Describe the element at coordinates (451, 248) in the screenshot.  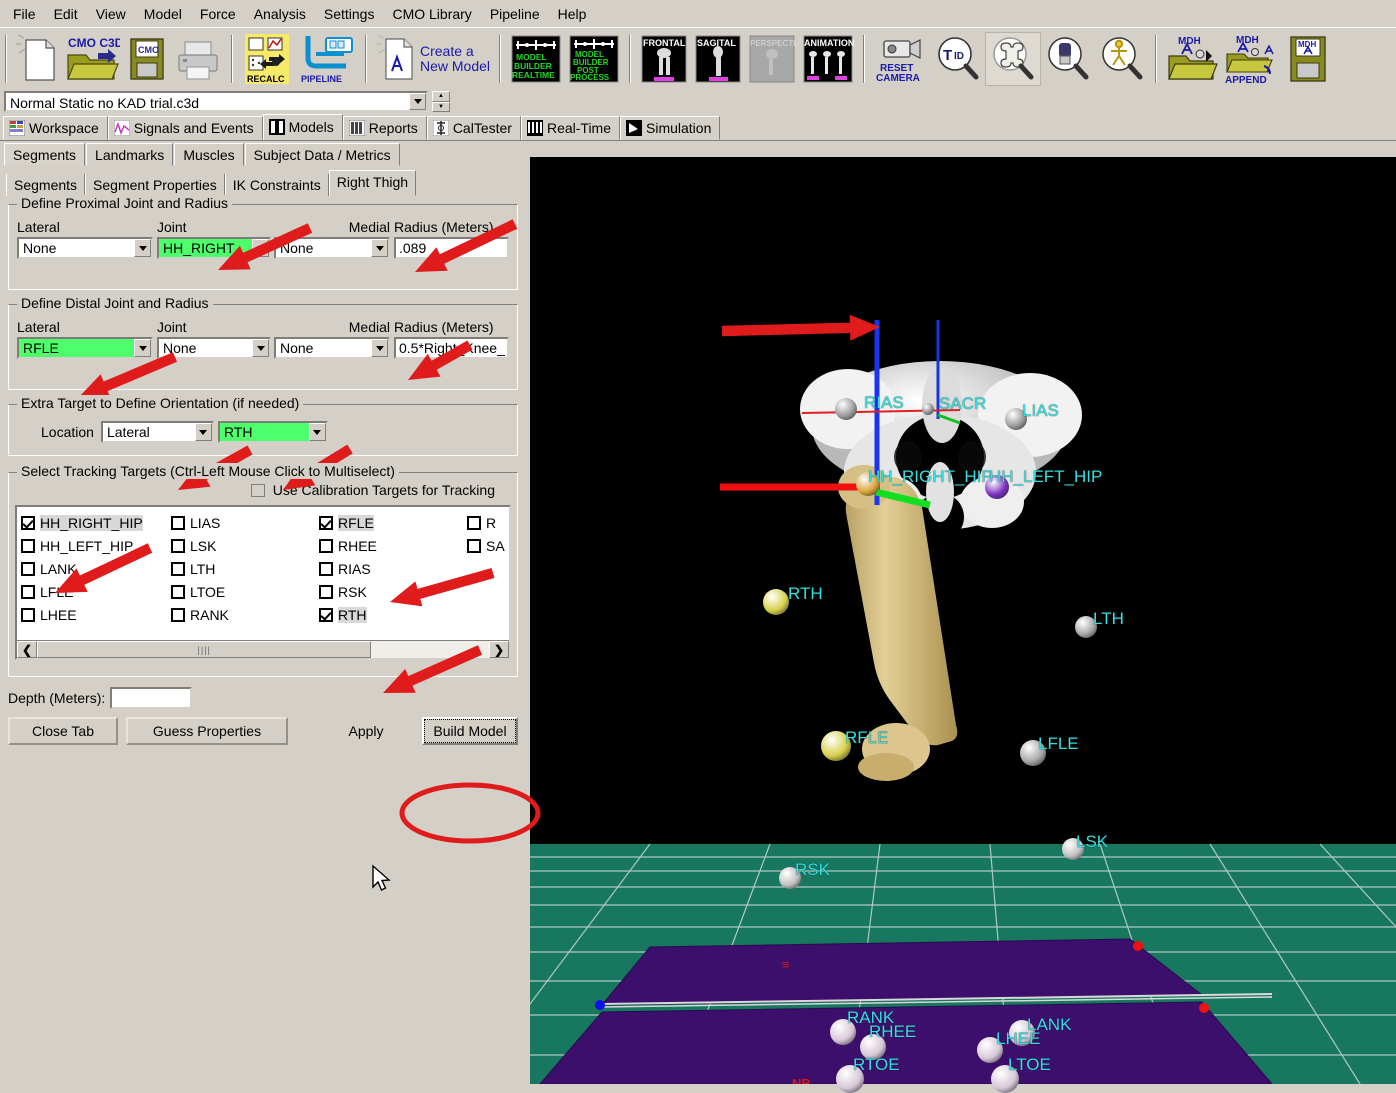
I see `proximal-radius-input: .089` at that location.